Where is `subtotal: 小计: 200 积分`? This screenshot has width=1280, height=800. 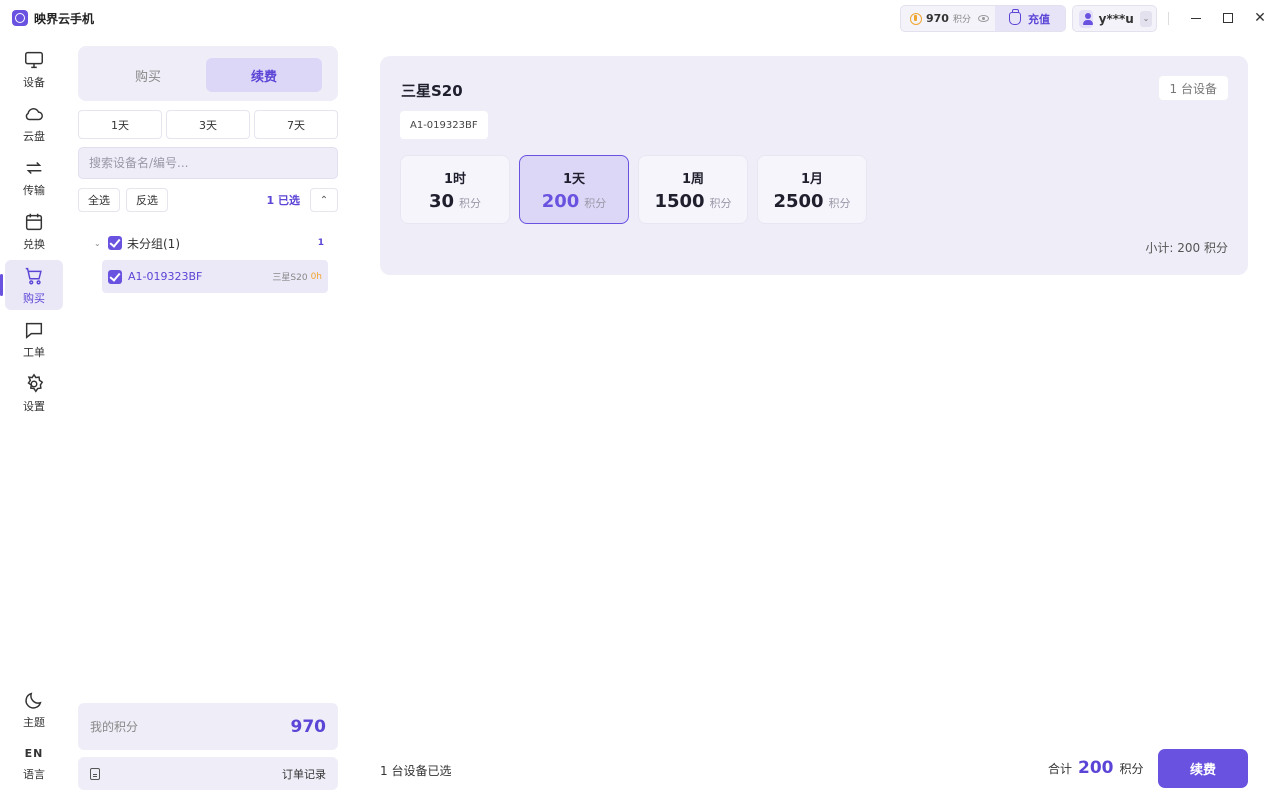 subtotal: 小计: 200 积分 is located at coordinates (1186, 248).